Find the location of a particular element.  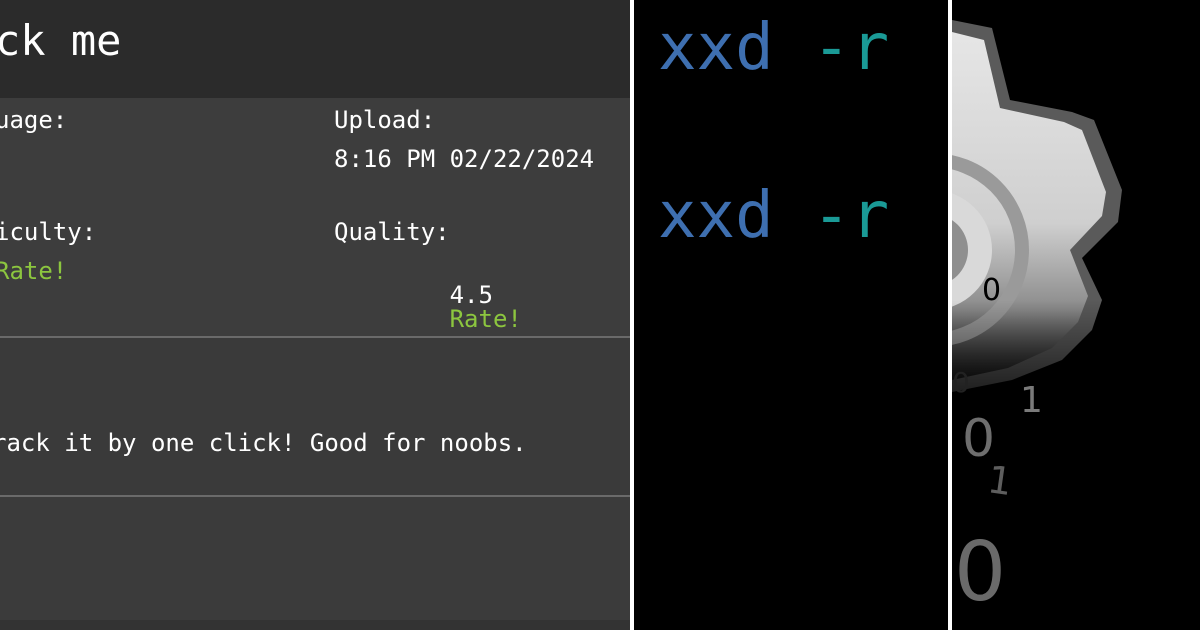

quality-label: Quality: is located at coordinates (392, 232).